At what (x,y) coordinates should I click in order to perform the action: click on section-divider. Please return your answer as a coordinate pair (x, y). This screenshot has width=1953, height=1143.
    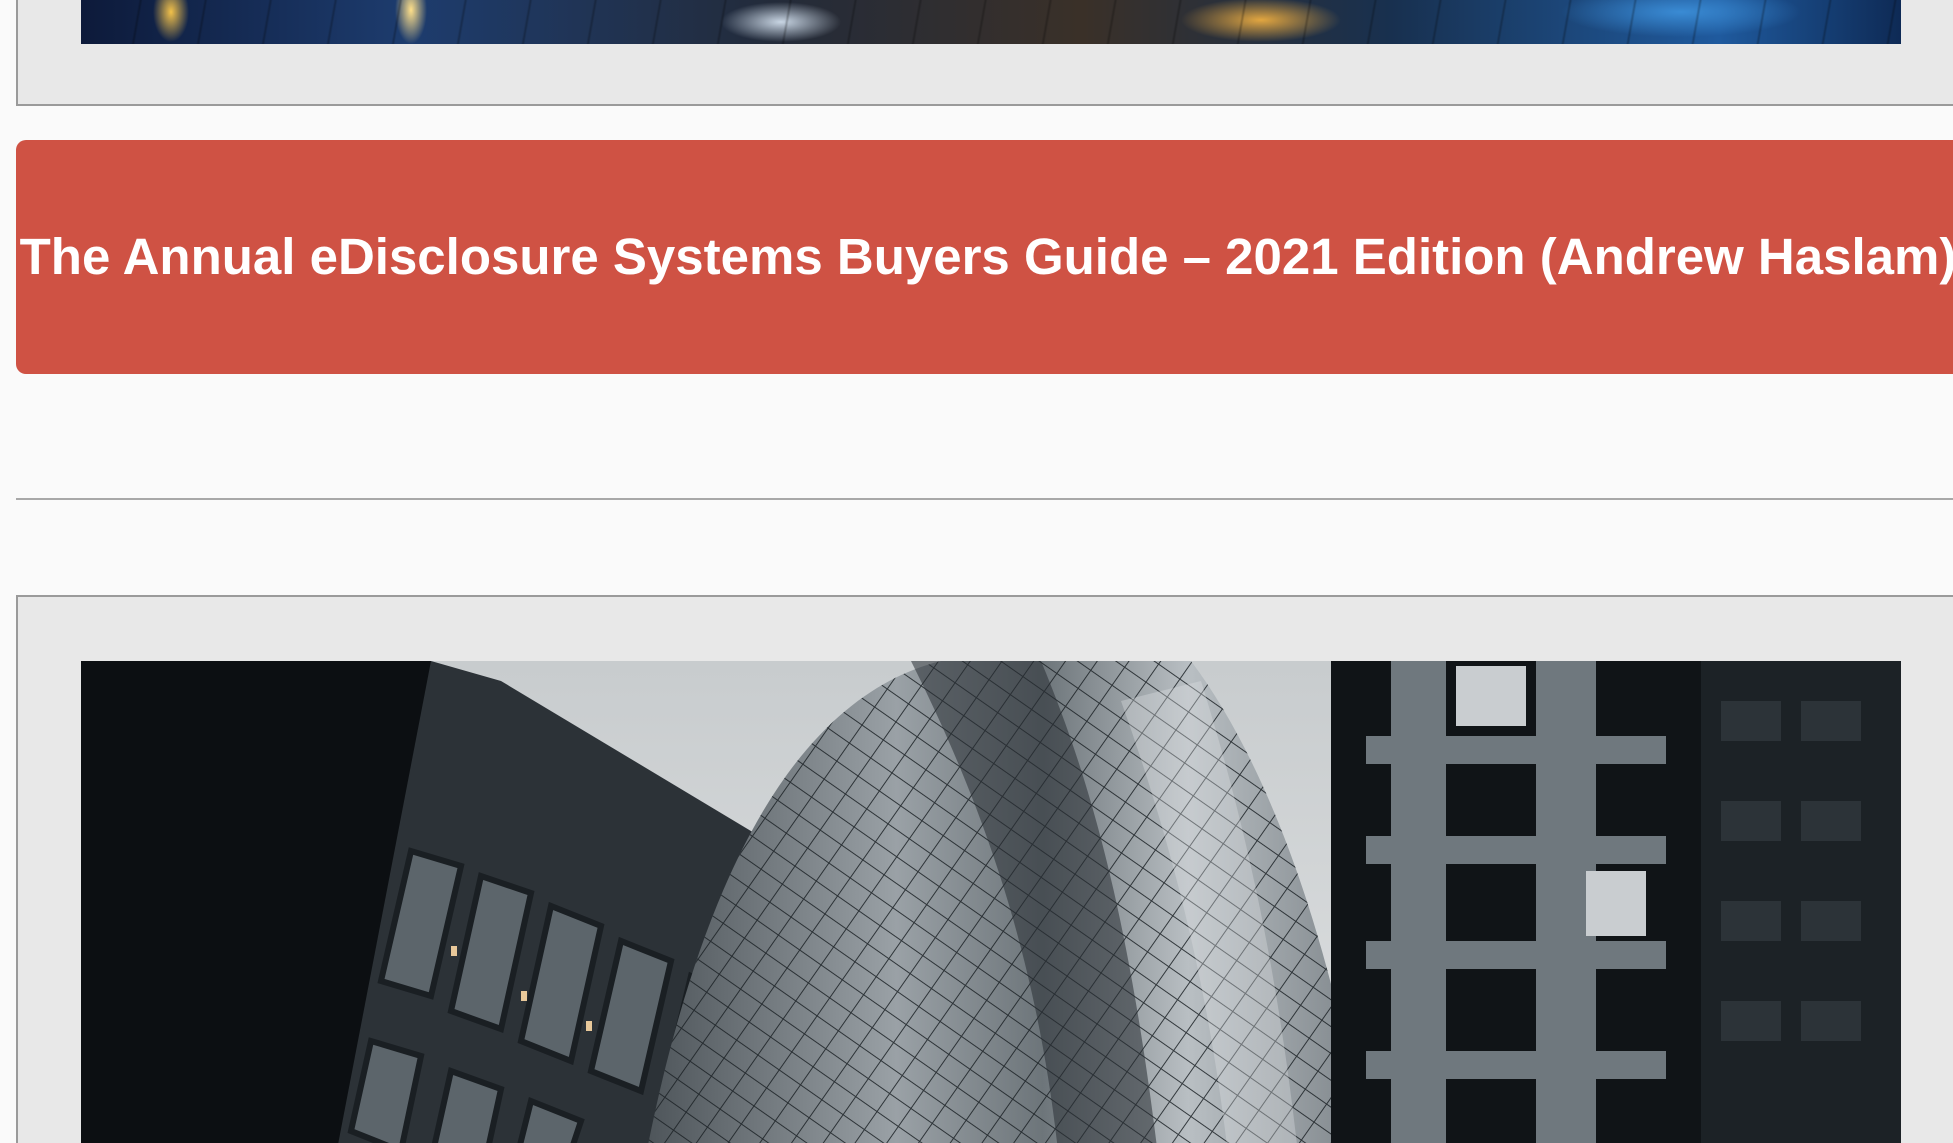
    Looking at the image, I should click on (984, 499).